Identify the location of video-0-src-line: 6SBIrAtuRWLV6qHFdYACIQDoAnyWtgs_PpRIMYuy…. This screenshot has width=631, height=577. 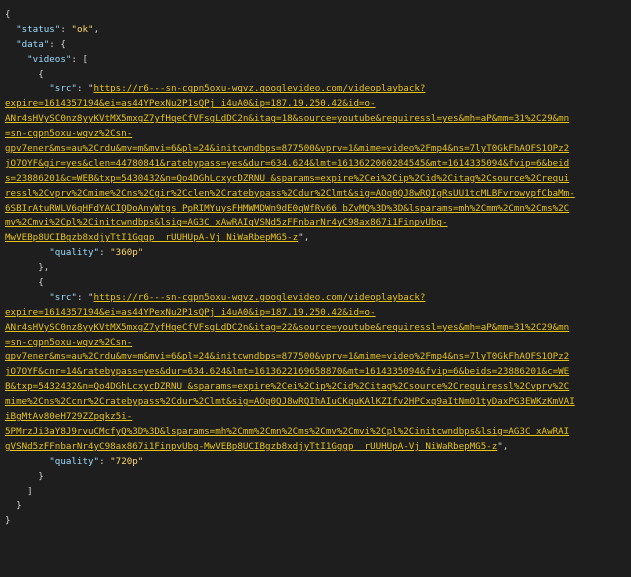
(318, 209).